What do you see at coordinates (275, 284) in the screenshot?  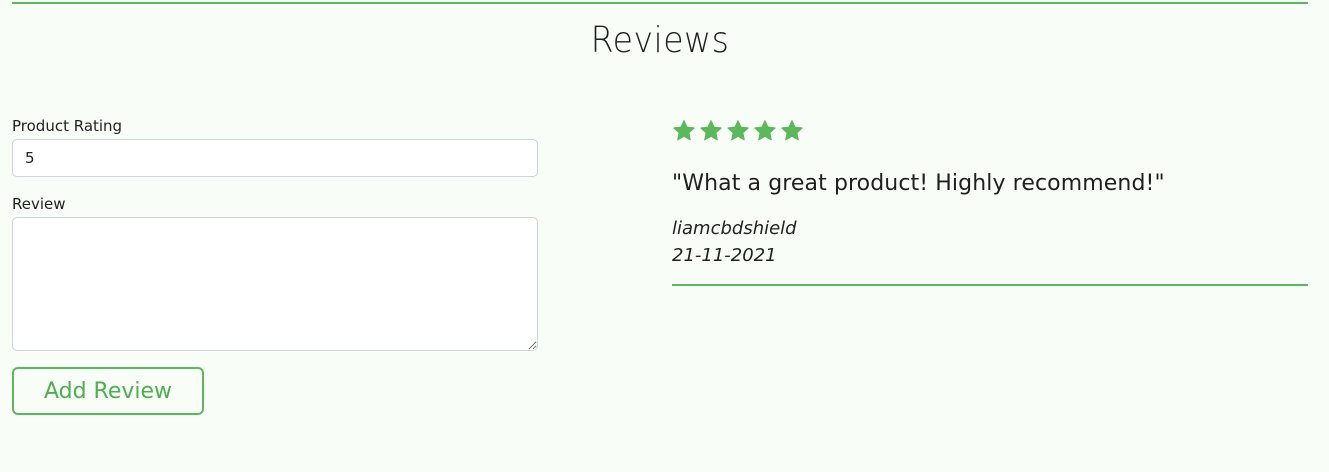 I see `review-textarea` at bounding box center [275, 284].